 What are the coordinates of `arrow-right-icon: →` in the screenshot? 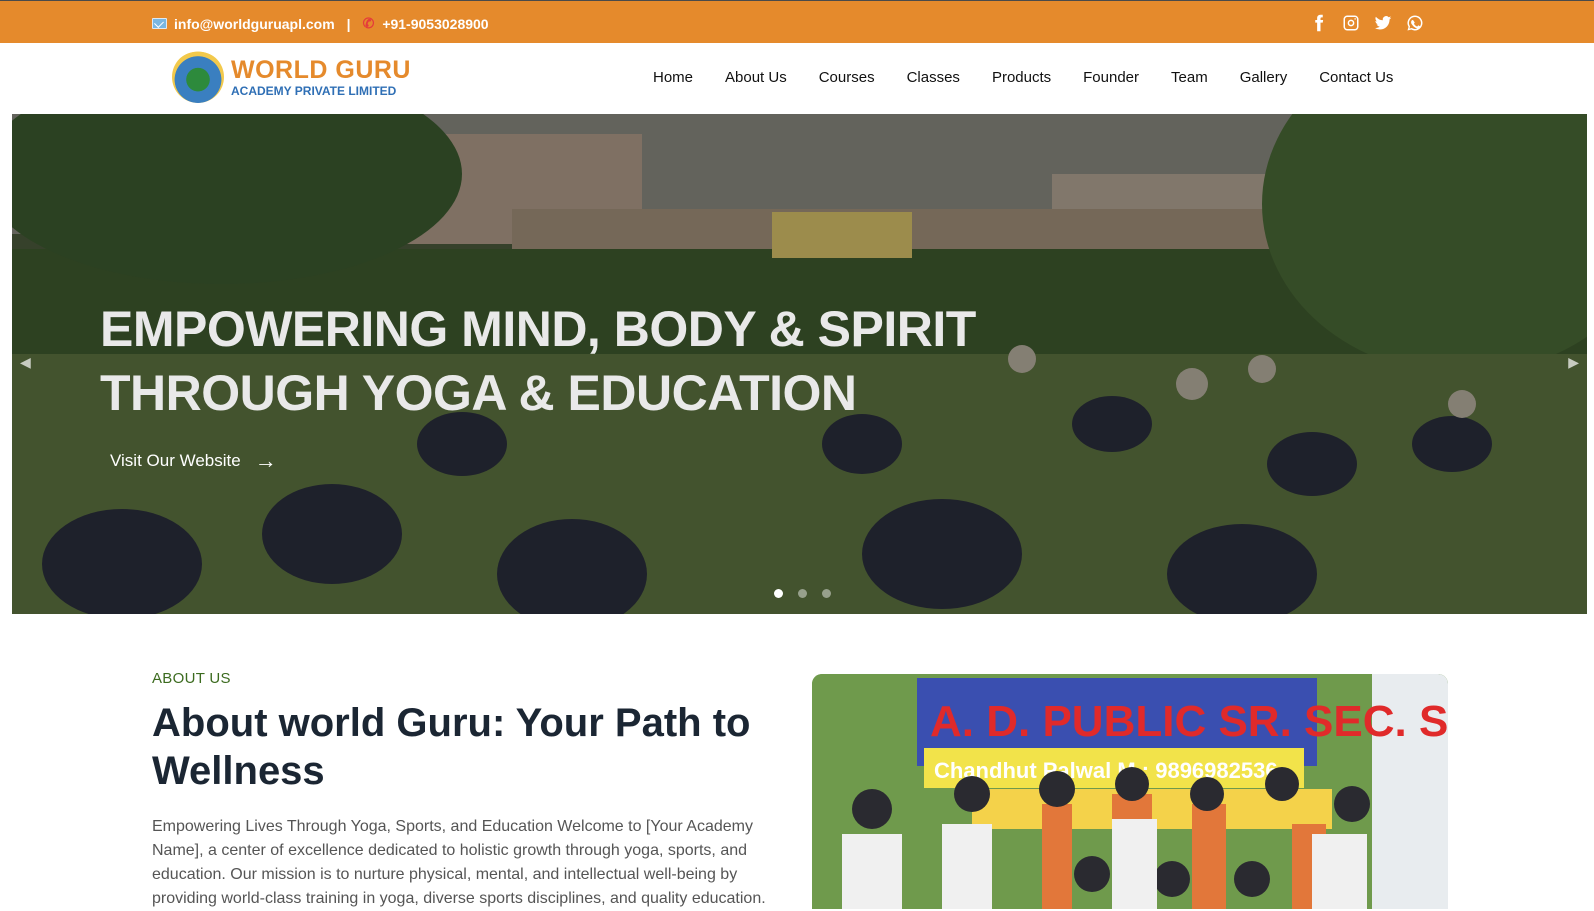 It's located at (265, 460).